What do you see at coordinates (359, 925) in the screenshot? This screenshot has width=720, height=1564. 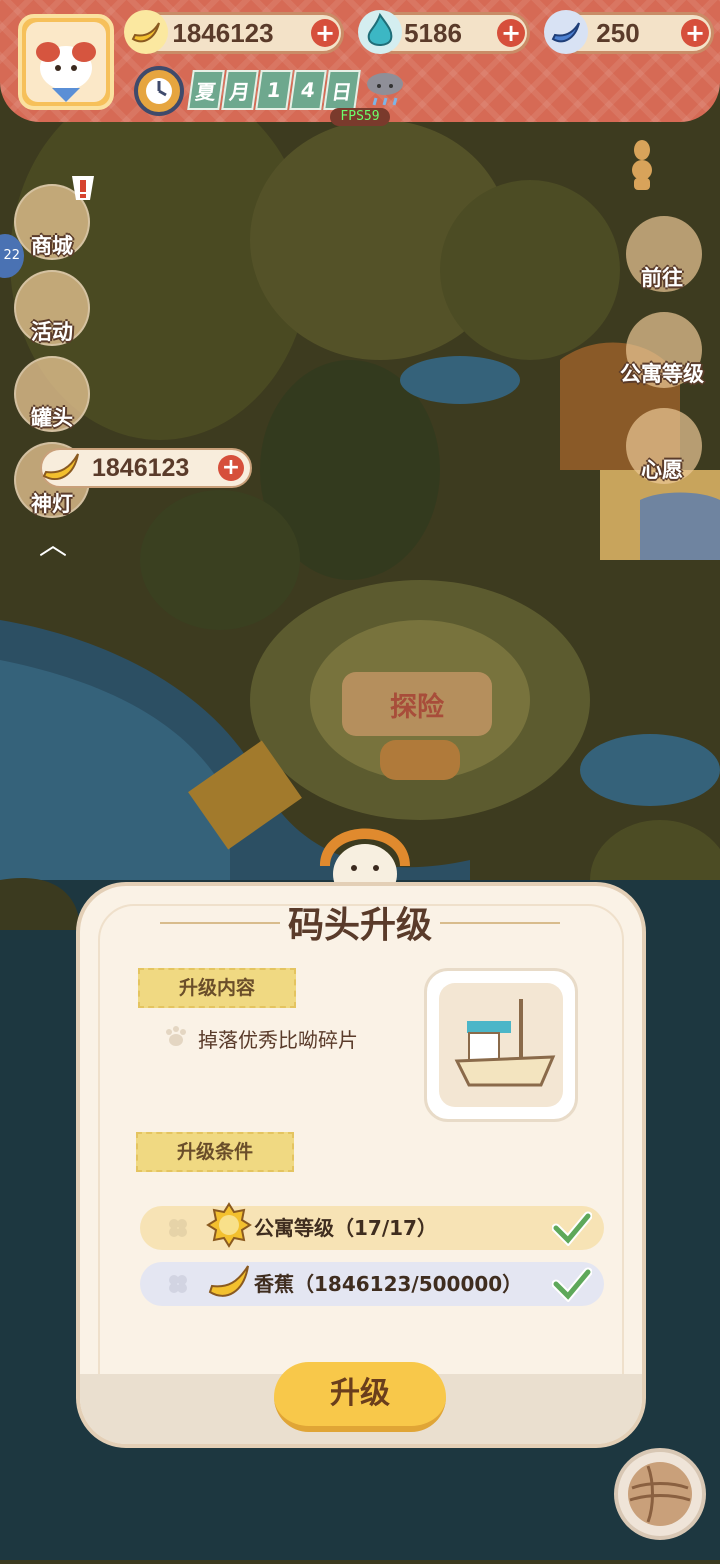 I see `dialog-title: 码头升级` at bounding box center [359, 925].